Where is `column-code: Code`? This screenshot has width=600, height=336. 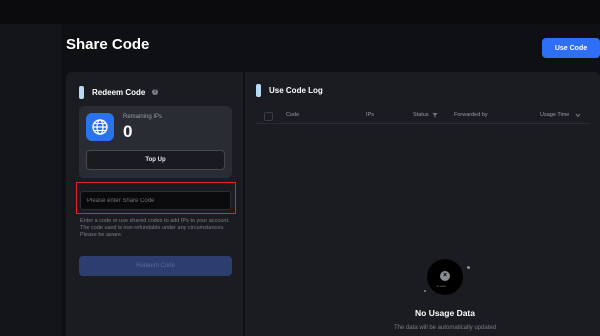 column-code: Code is located at coordinates (293, 115).